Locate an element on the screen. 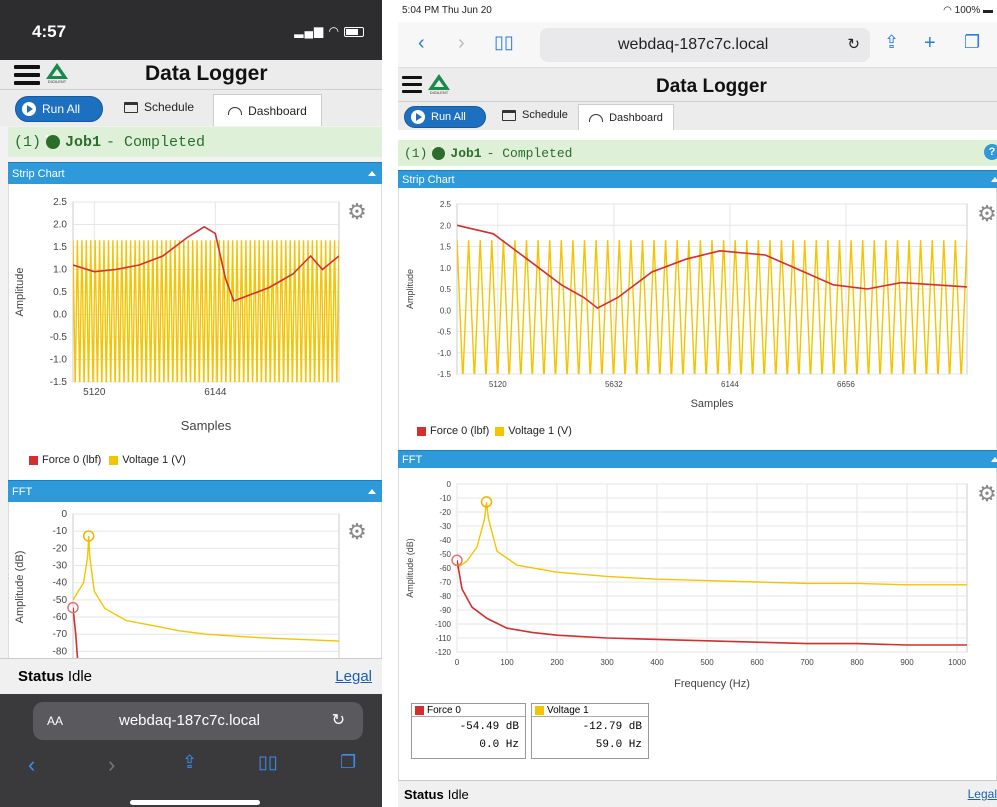  x-tick-label: 200 is located at coordinates (557, 662).